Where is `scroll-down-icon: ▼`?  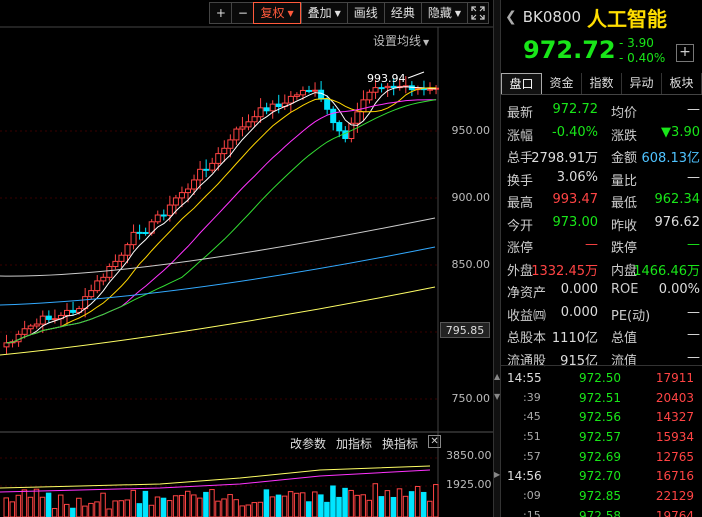 scroll-down-icon: ▼ is located at coordinates (497, 396).